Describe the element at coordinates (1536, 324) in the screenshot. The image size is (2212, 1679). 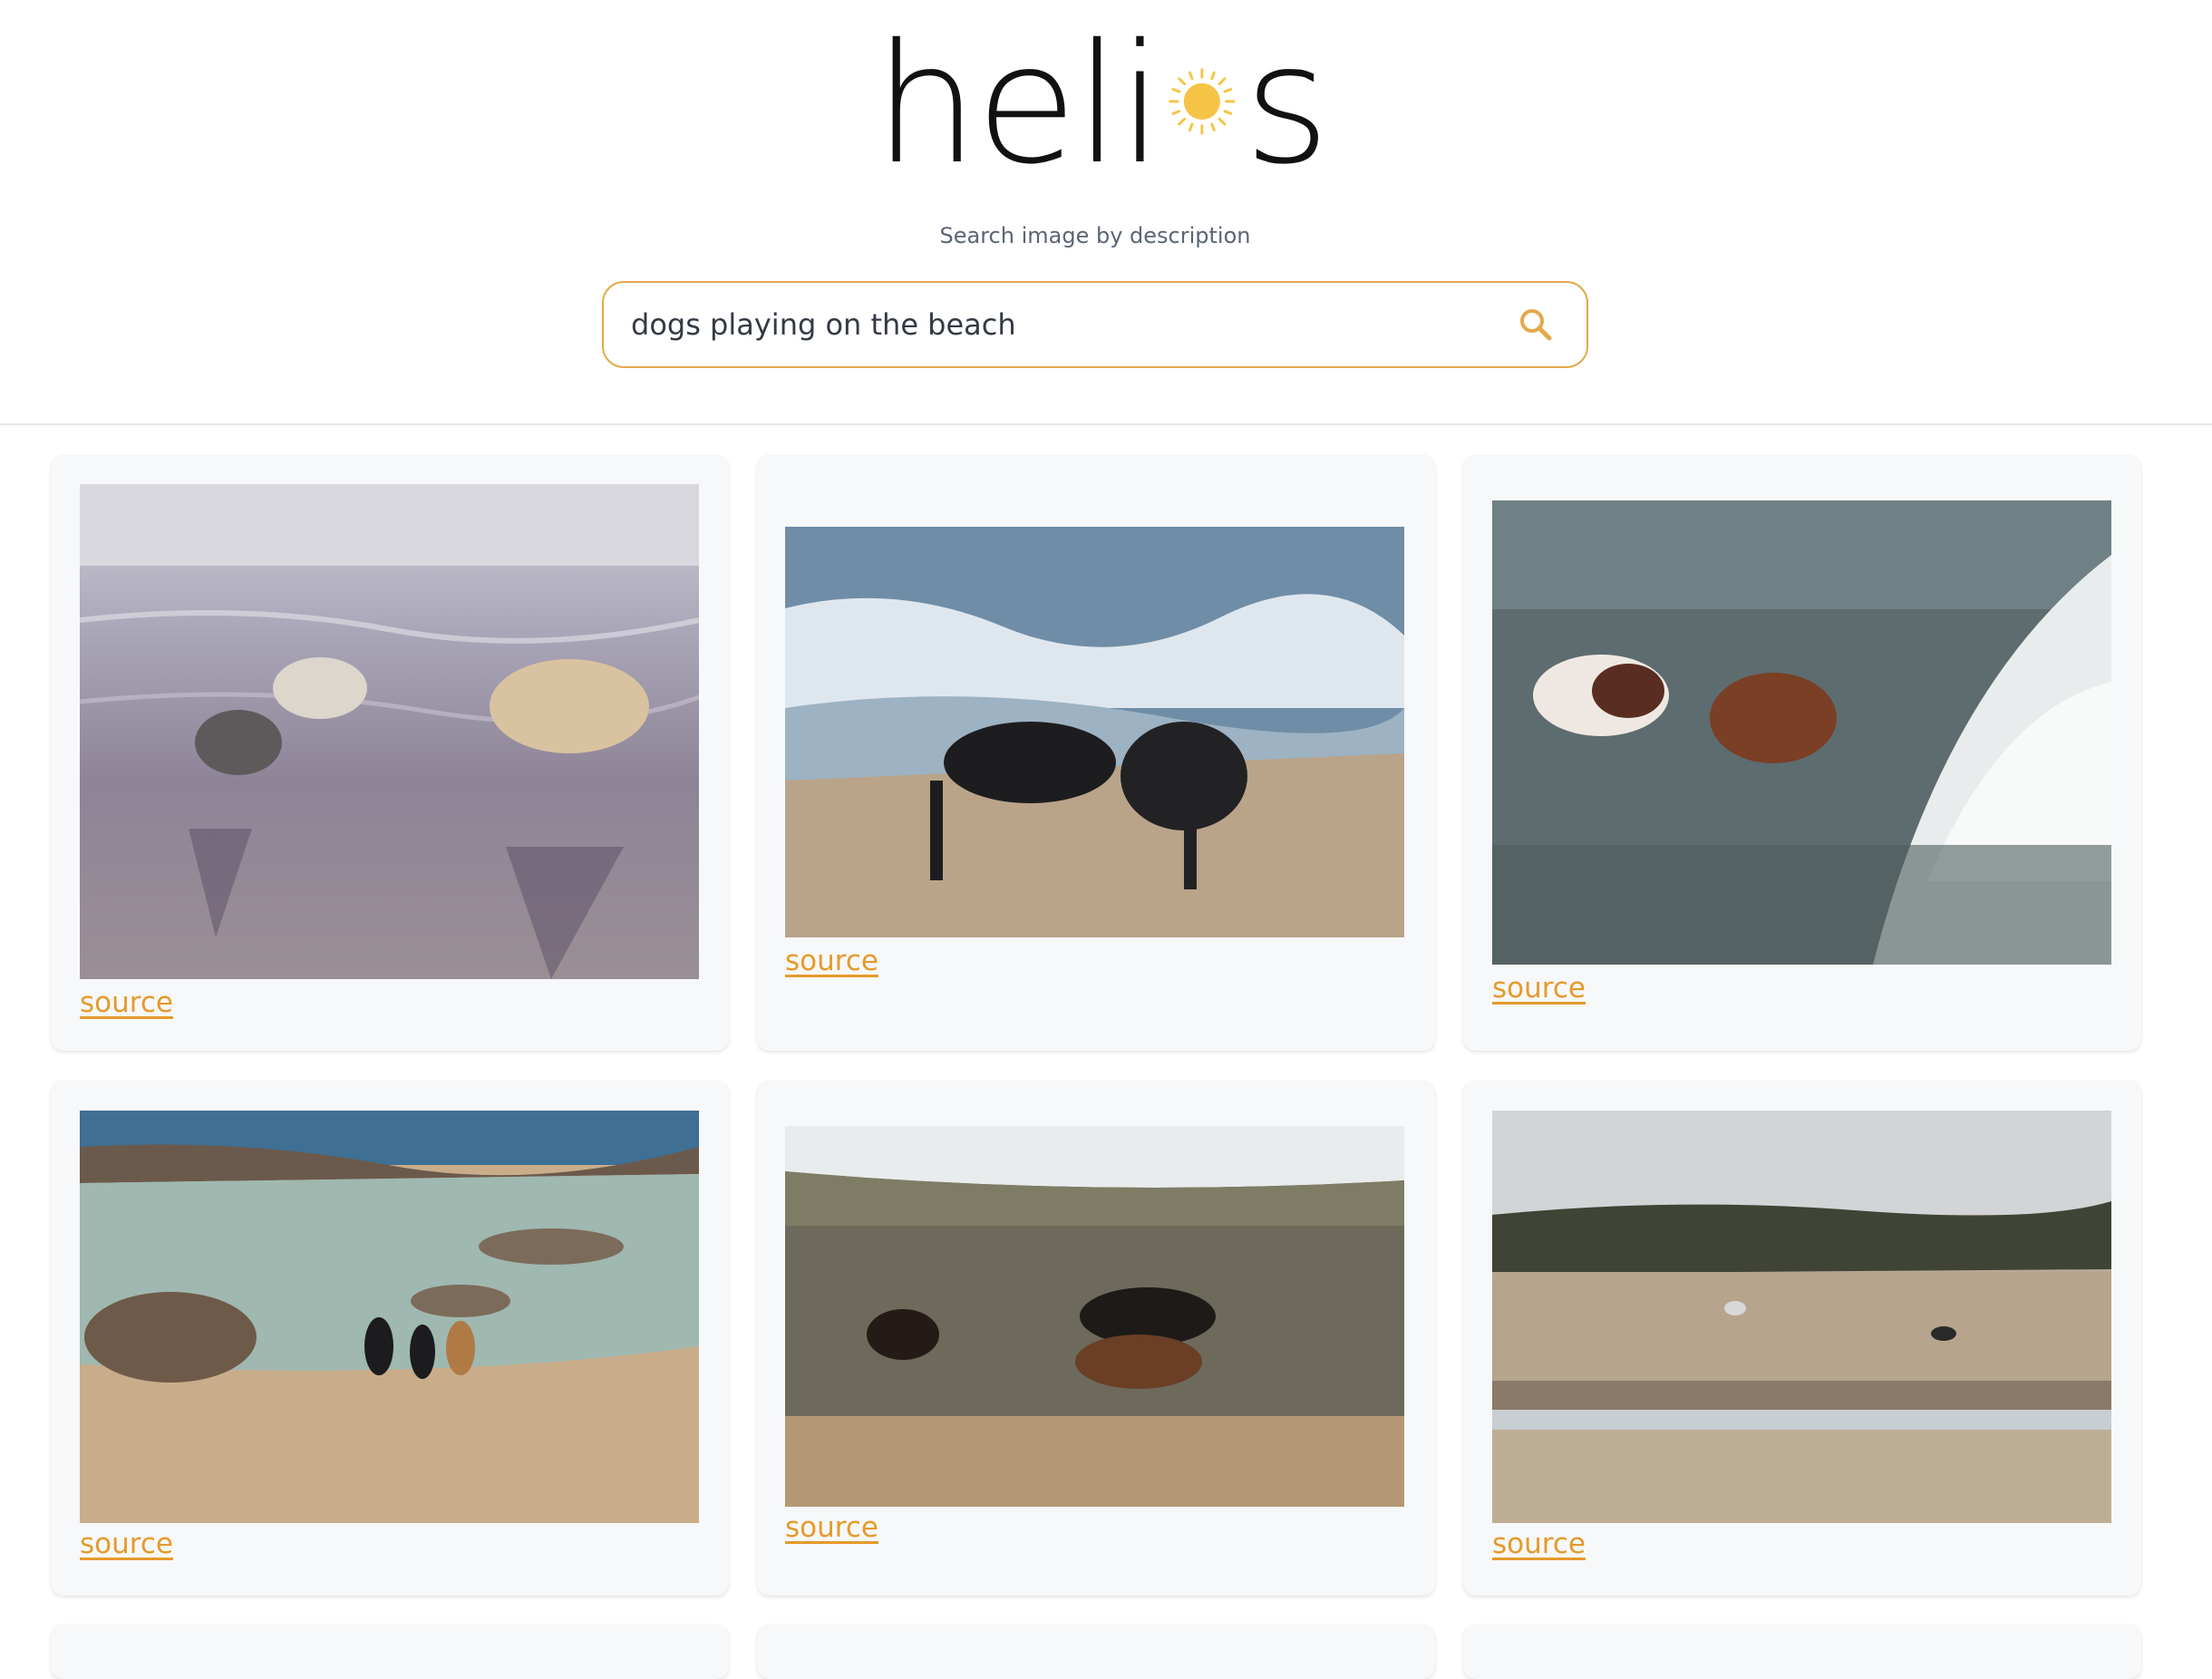
I see `search-icon` at that location.